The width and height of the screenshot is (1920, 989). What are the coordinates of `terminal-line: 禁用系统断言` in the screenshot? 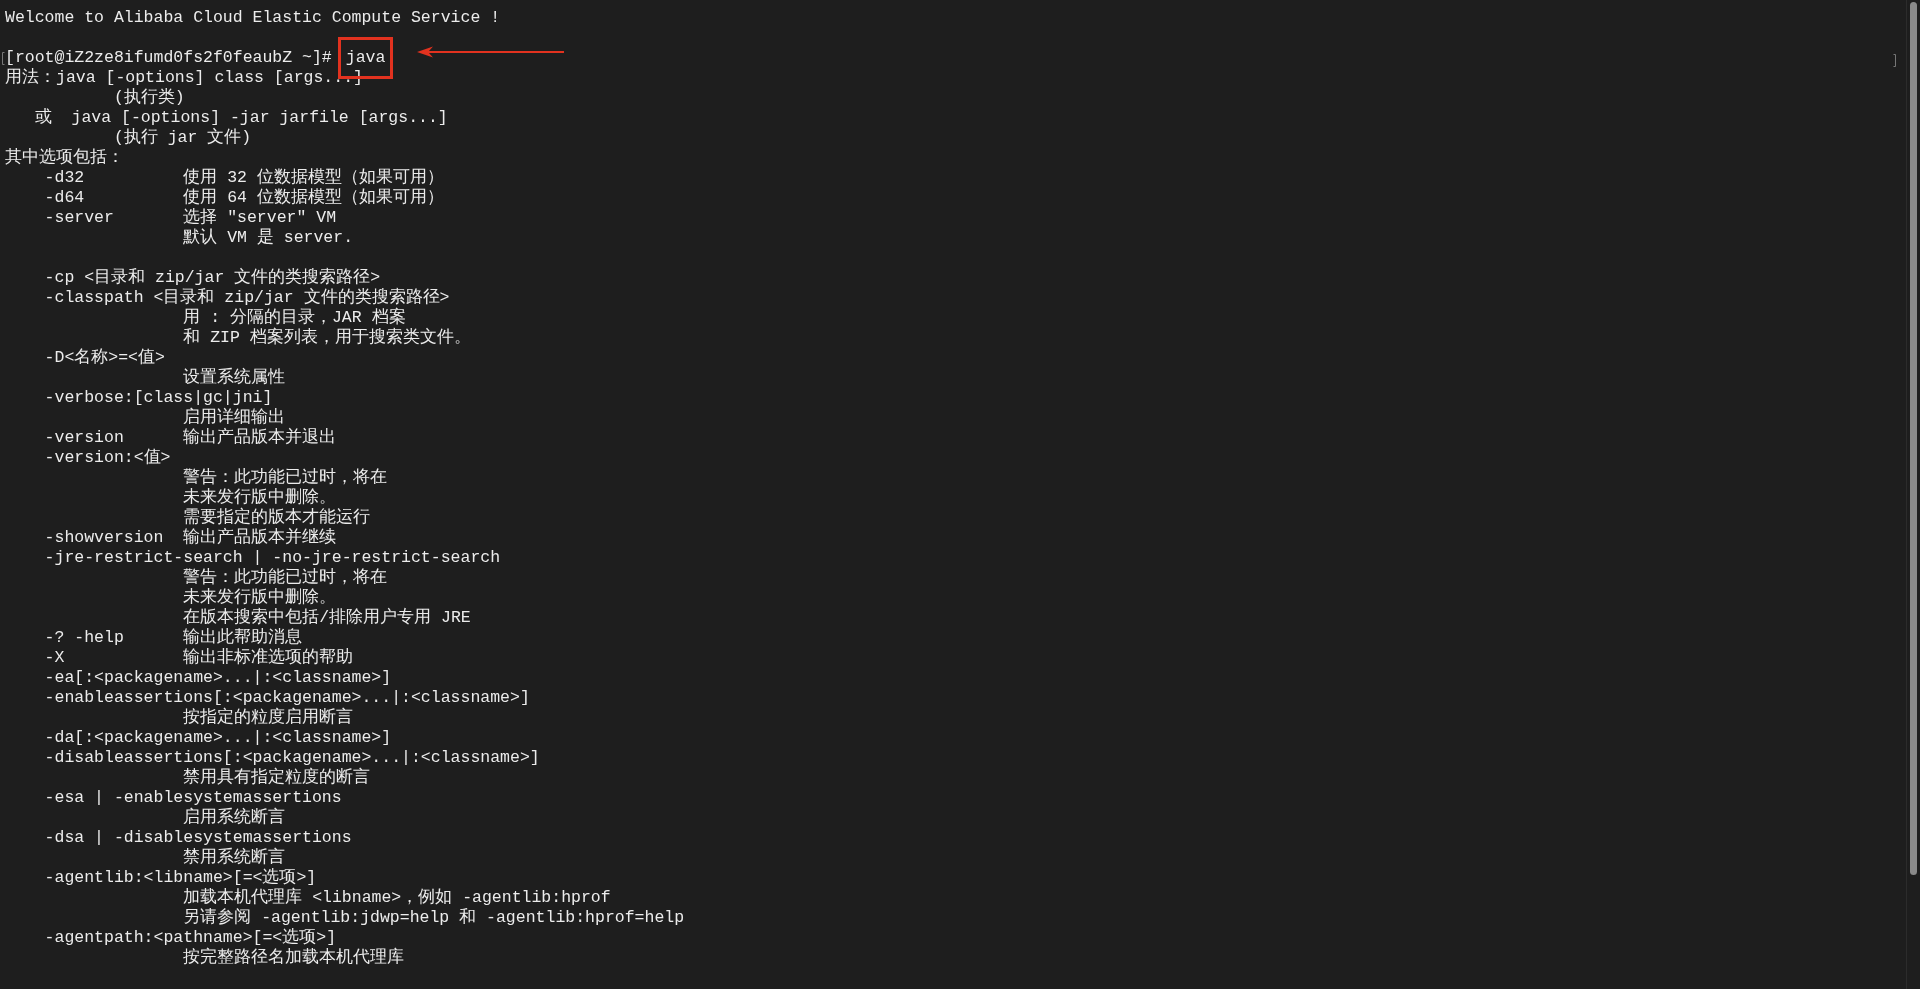 It's located at (234, 858).